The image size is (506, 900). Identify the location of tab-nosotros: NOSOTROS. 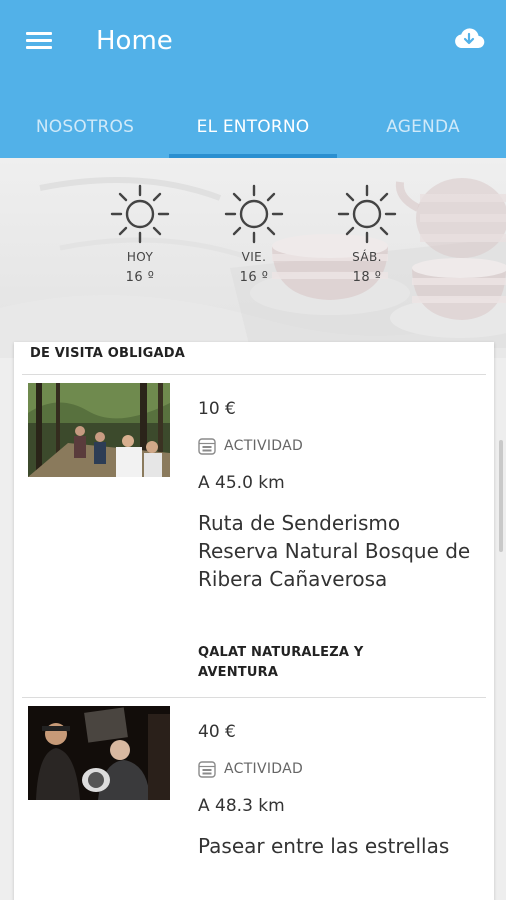
(85, 127).